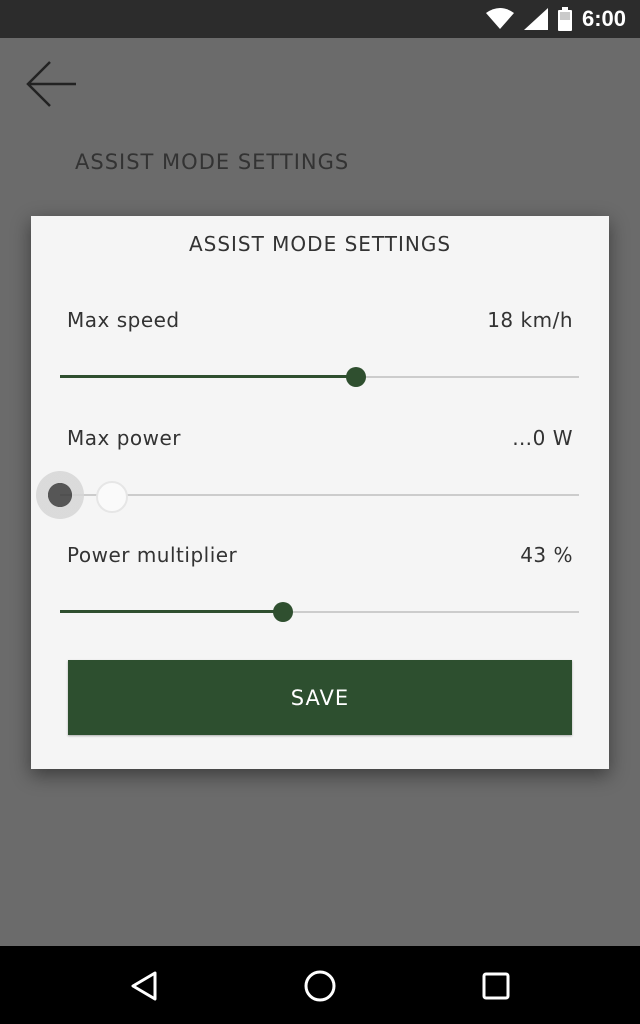 The image size is (640, 1024). I want to click on battery-icon, so click(564, 19).